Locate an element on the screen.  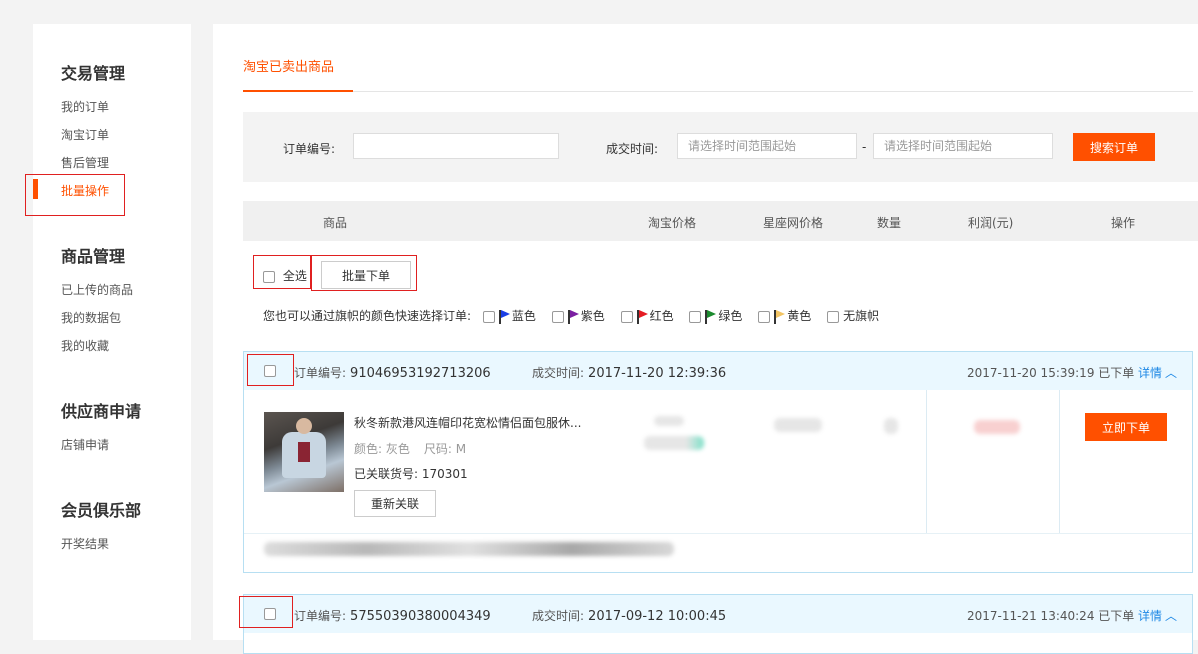
yellow-flag-icon is located at coordinates (780, 316).